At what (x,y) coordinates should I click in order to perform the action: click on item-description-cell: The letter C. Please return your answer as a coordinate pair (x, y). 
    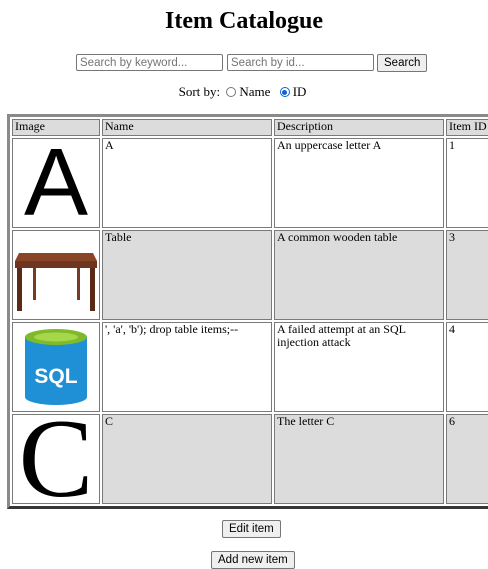
    Looking at the image, I should click on (359, 459).